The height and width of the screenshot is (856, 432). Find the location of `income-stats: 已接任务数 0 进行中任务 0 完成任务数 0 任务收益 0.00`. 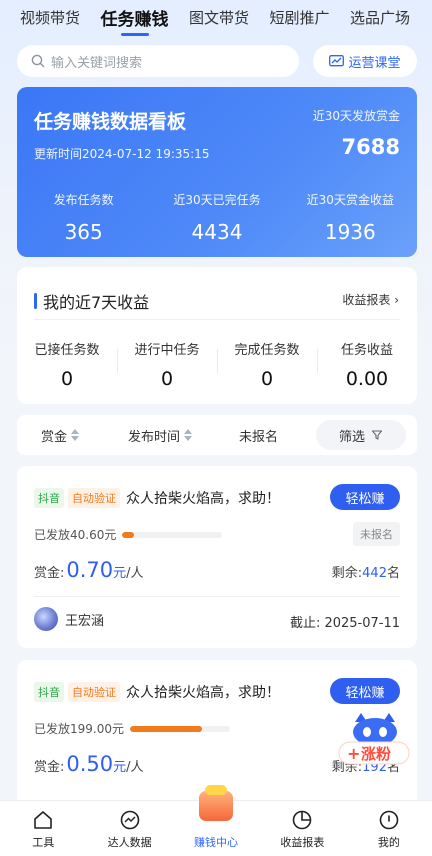

income-stats: 已接任务数 0 进行中任务 0 完成任务数 0 任务收益 0.00 is located at coordinates (217, 364).